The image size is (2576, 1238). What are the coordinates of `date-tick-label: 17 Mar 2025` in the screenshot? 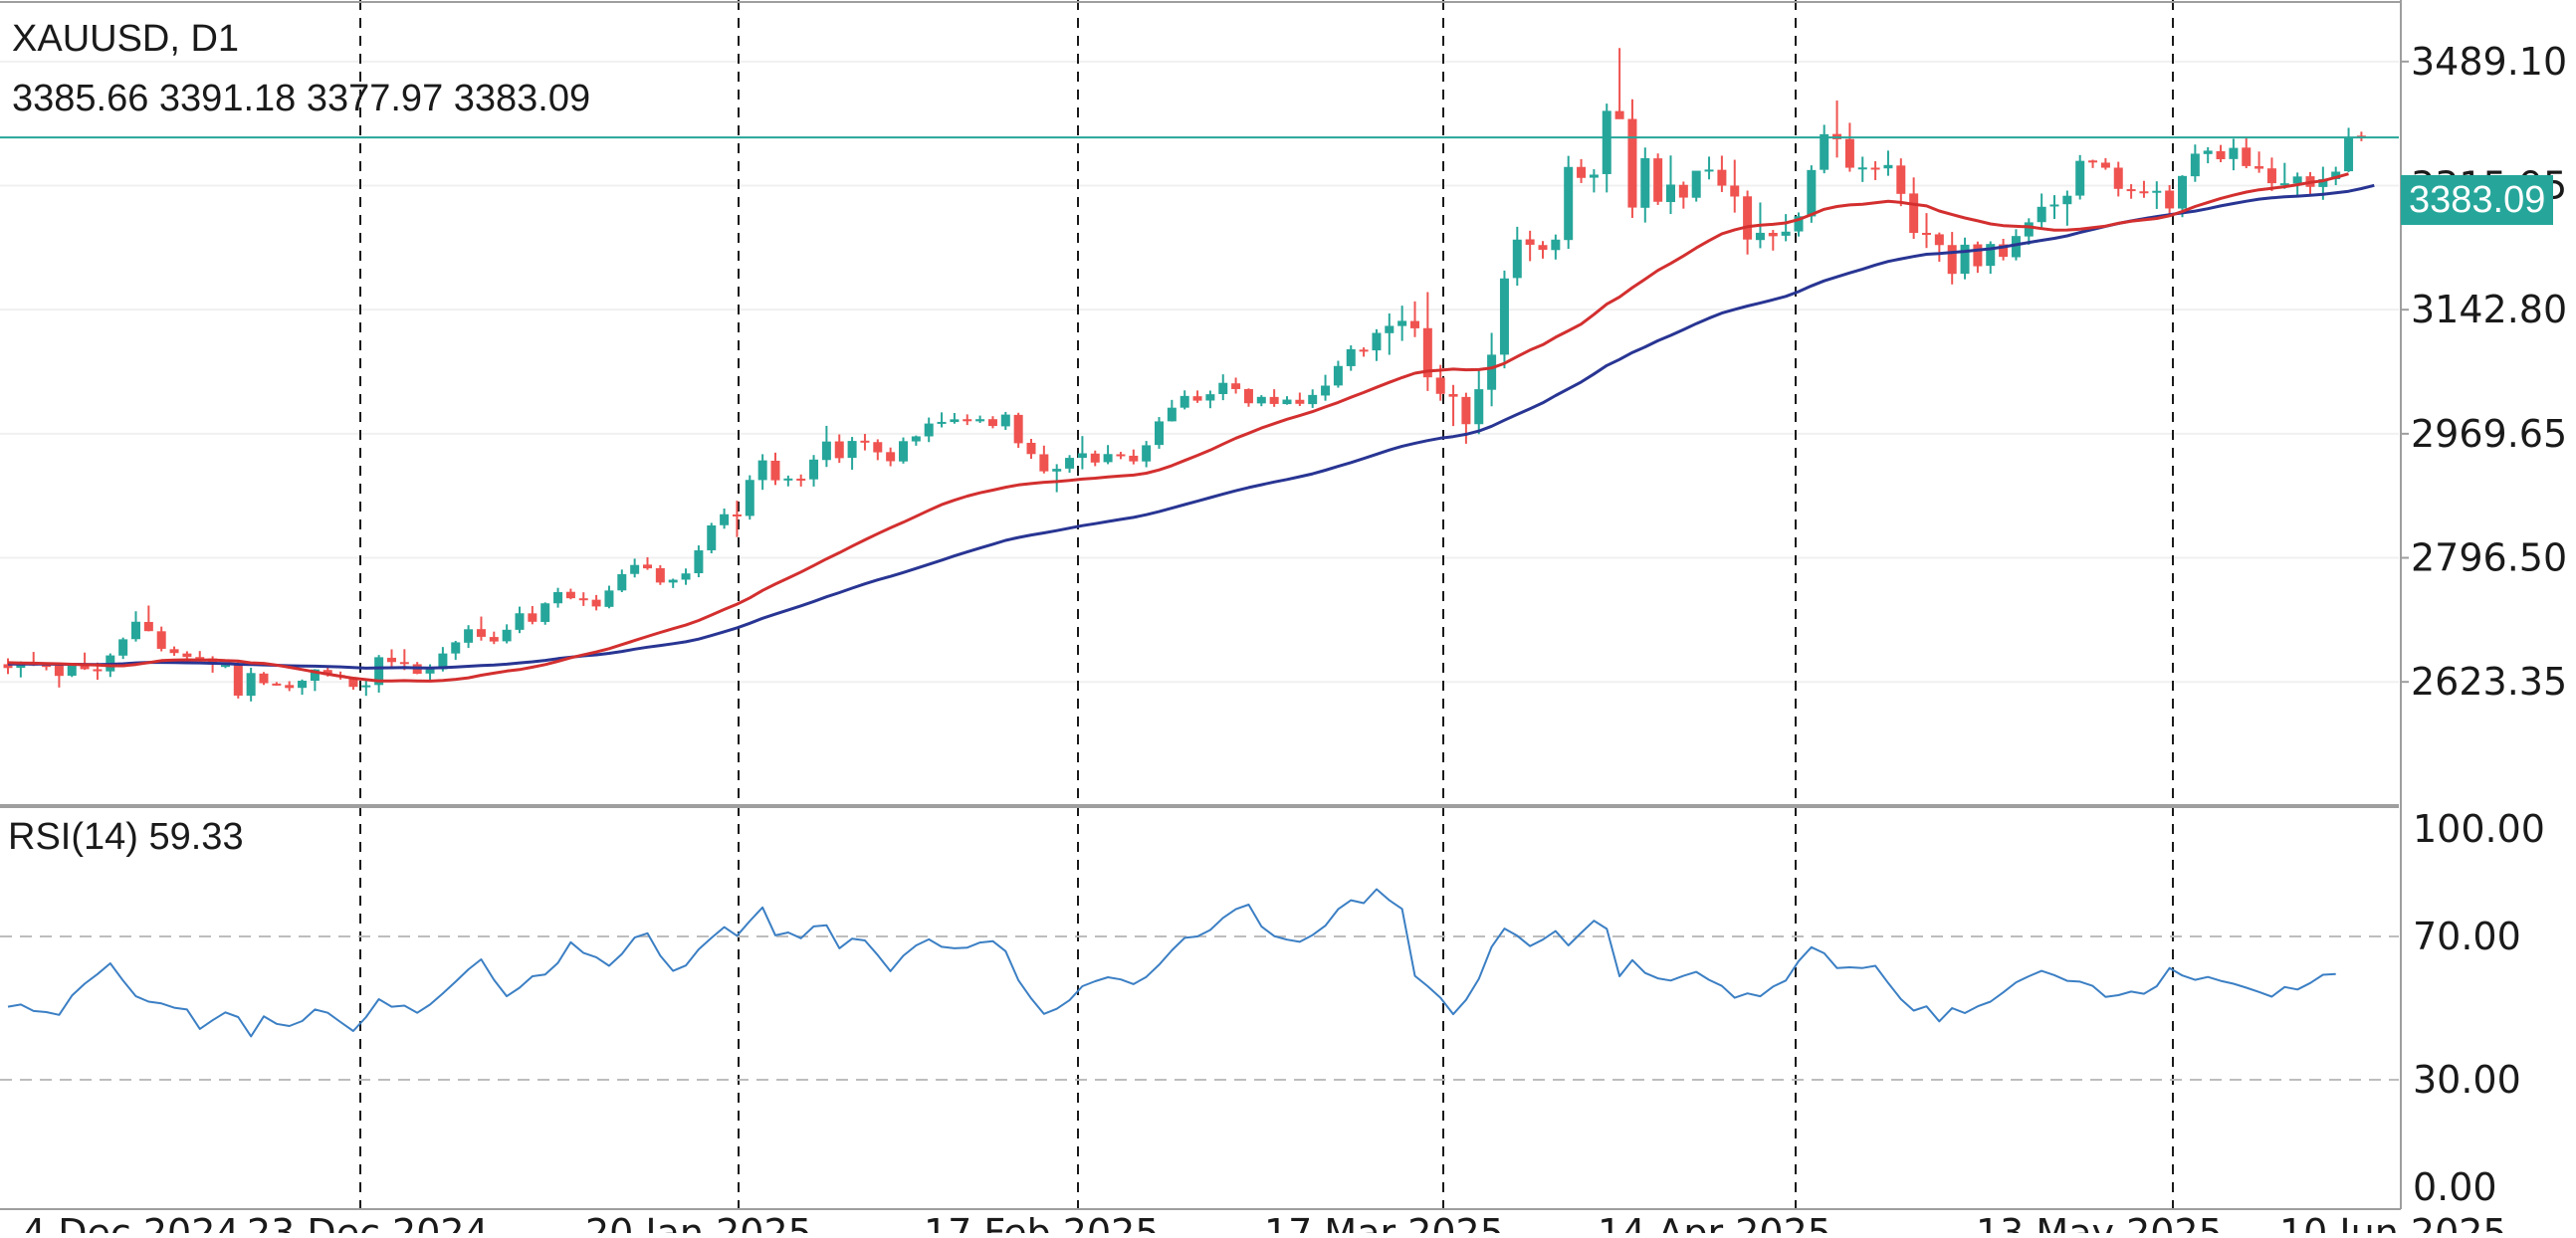 It's located at (1384, 1222).